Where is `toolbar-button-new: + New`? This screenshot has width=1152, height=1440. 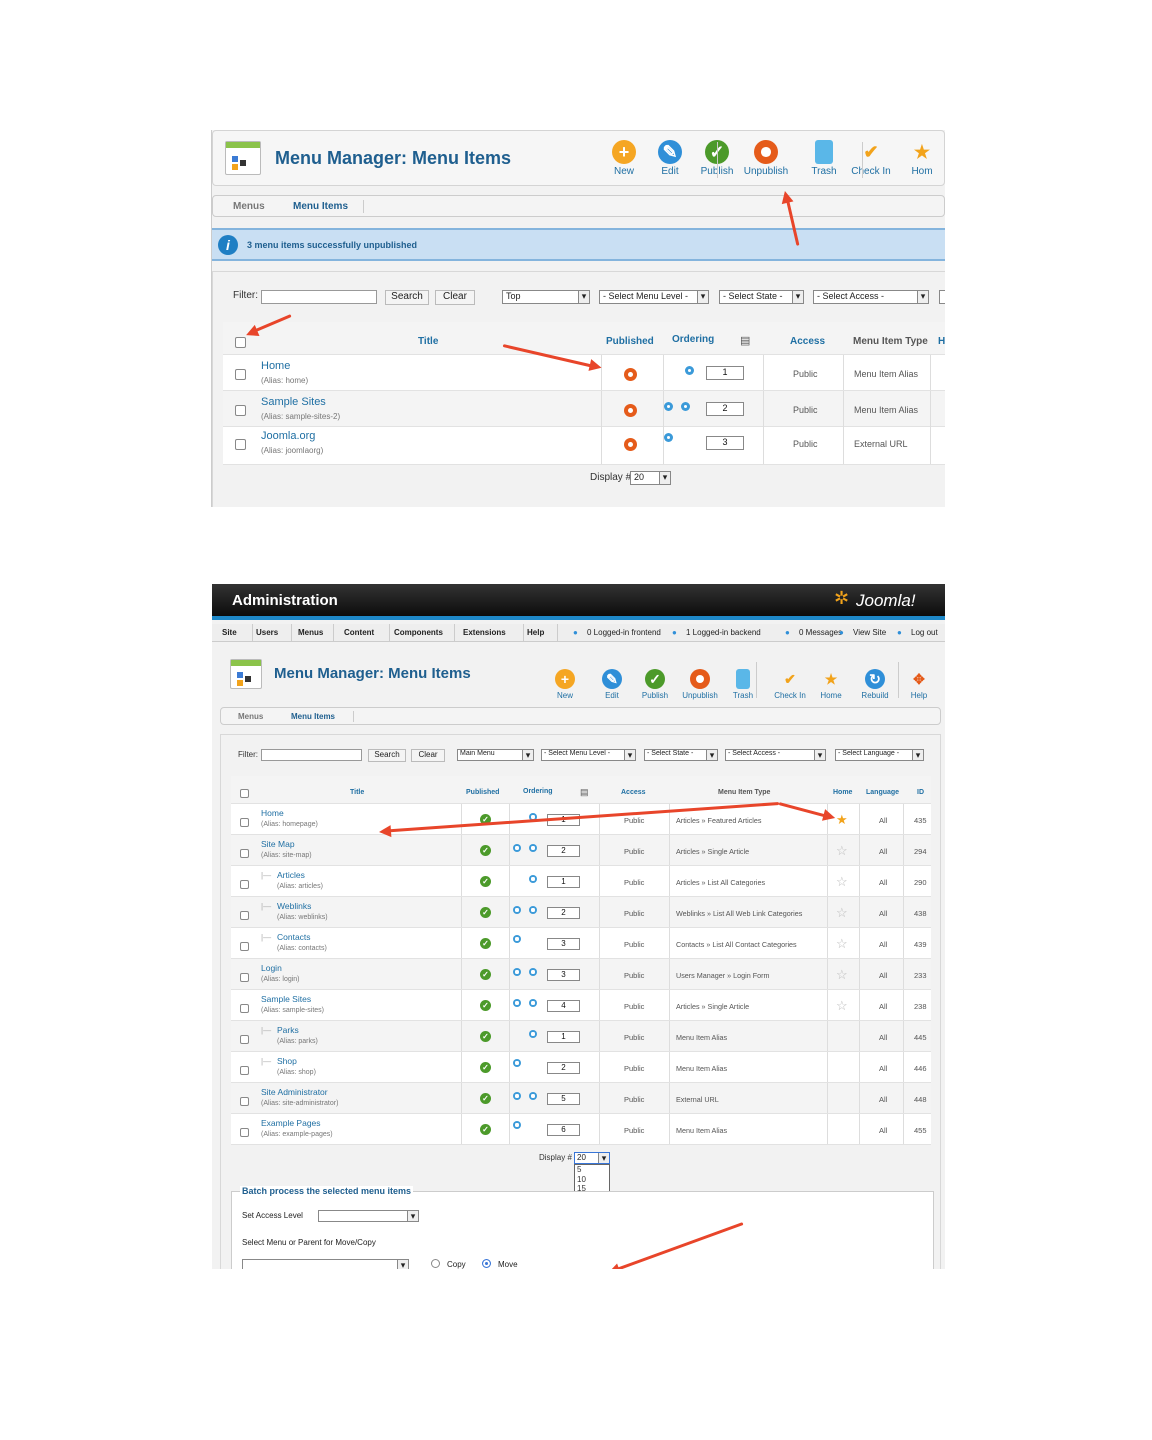 toolbar-button-new: + New is located at coordinates (565, 684).